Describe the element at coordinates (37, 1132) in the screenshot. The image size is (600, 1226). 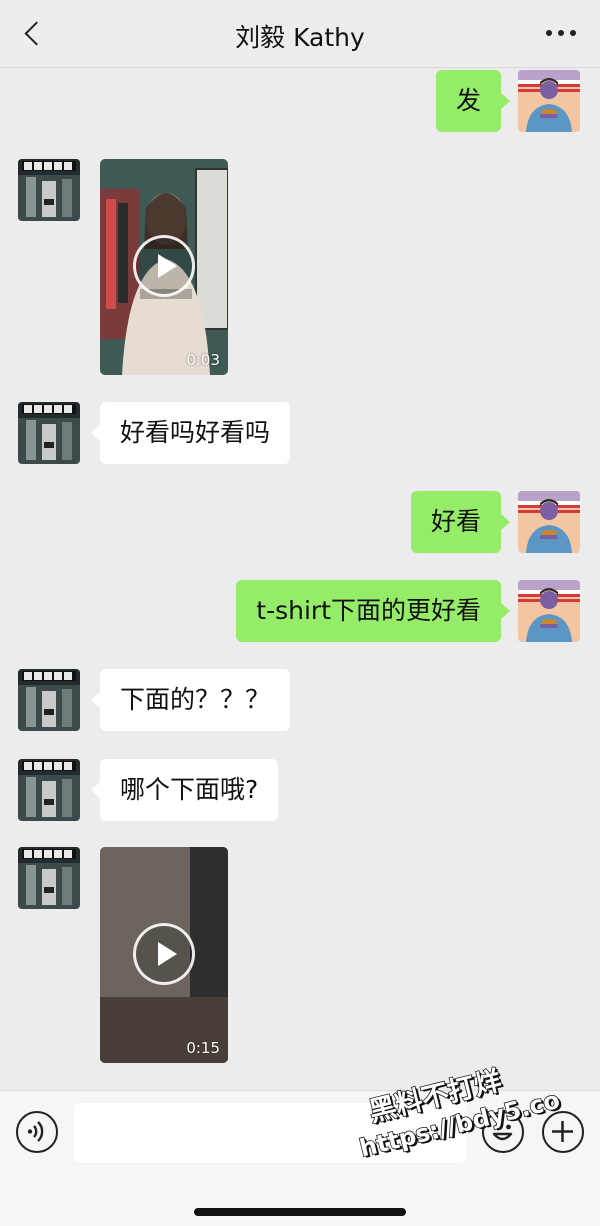
I see `voice-icon` at that location.